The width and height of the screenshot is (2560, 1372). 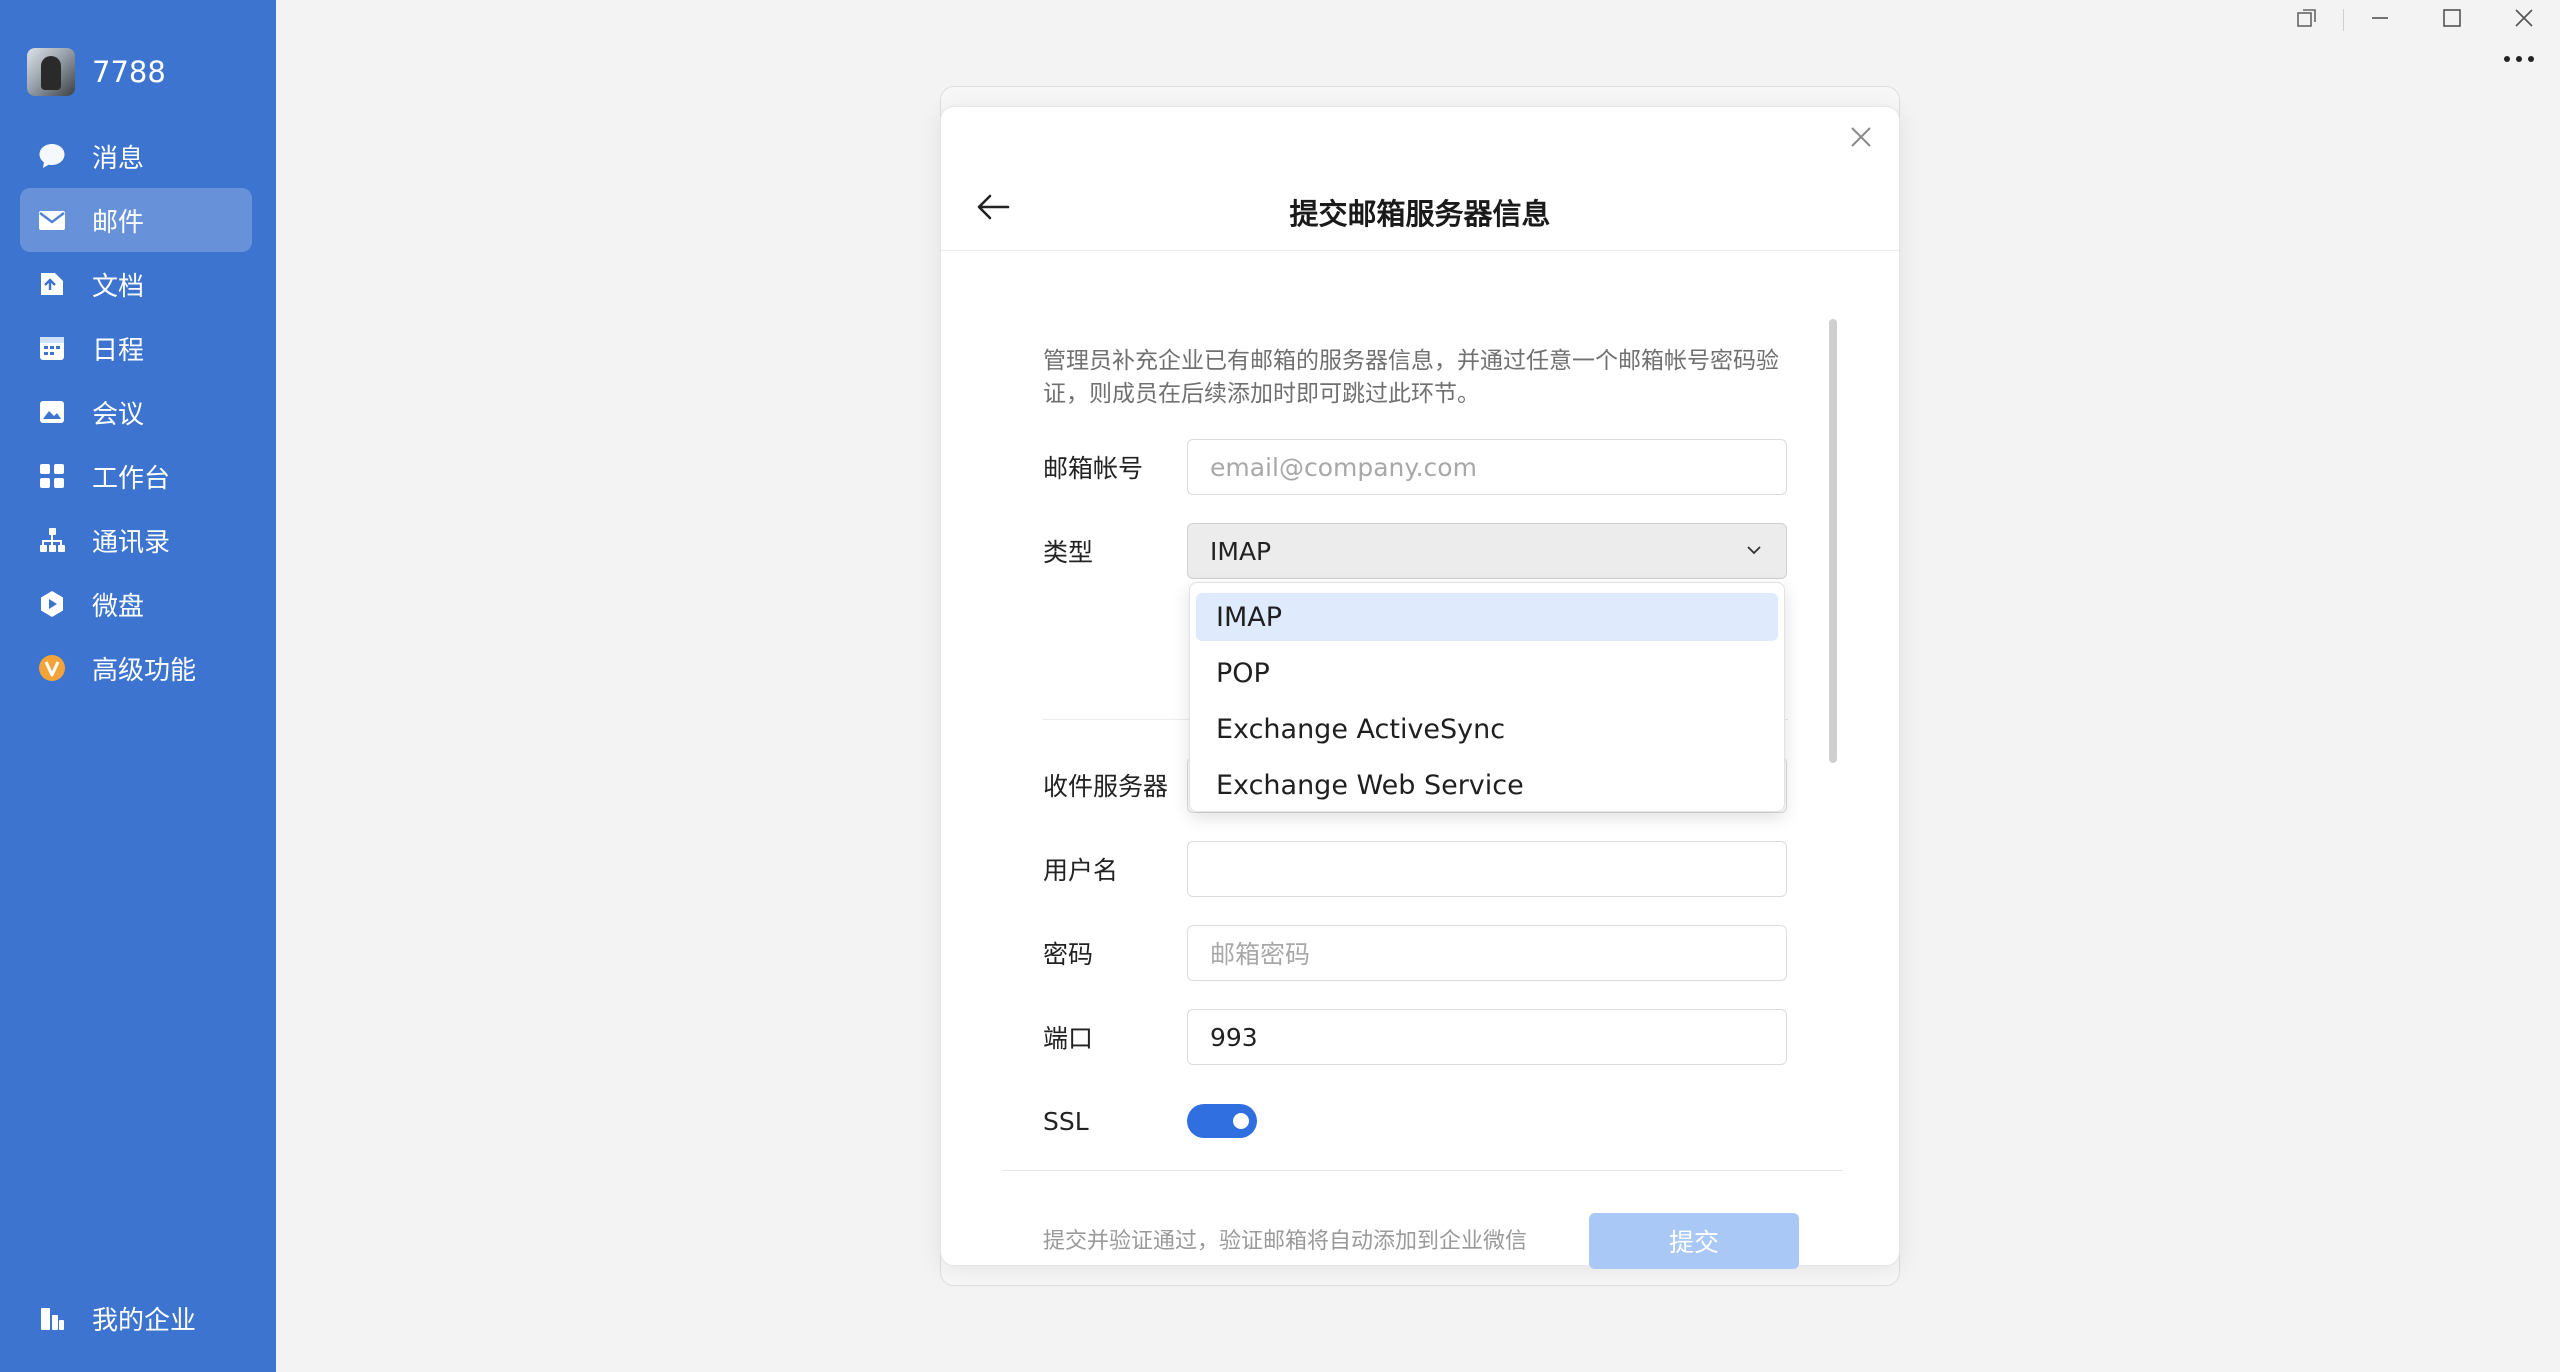 I want to click on dialog-title: 提交邮箱服务器信息, so click(x=1420, y=214).